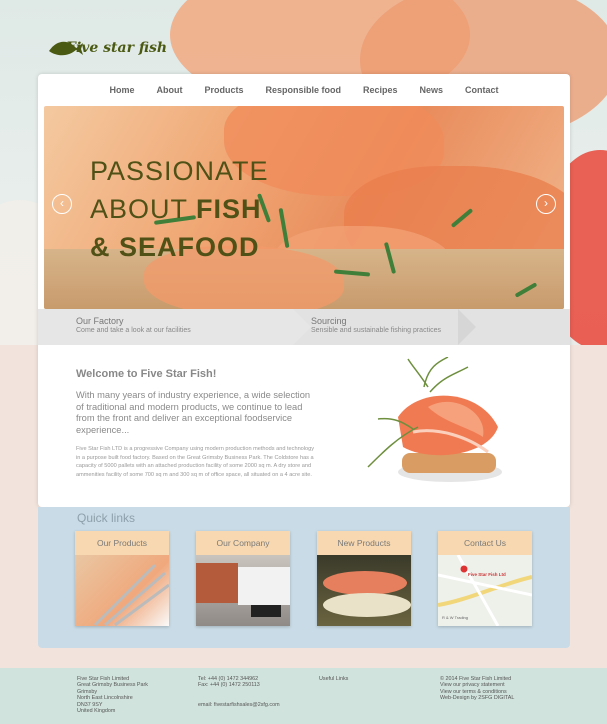  I want to click on headline-line-2: ABOUT FISH, so click(179, 209).